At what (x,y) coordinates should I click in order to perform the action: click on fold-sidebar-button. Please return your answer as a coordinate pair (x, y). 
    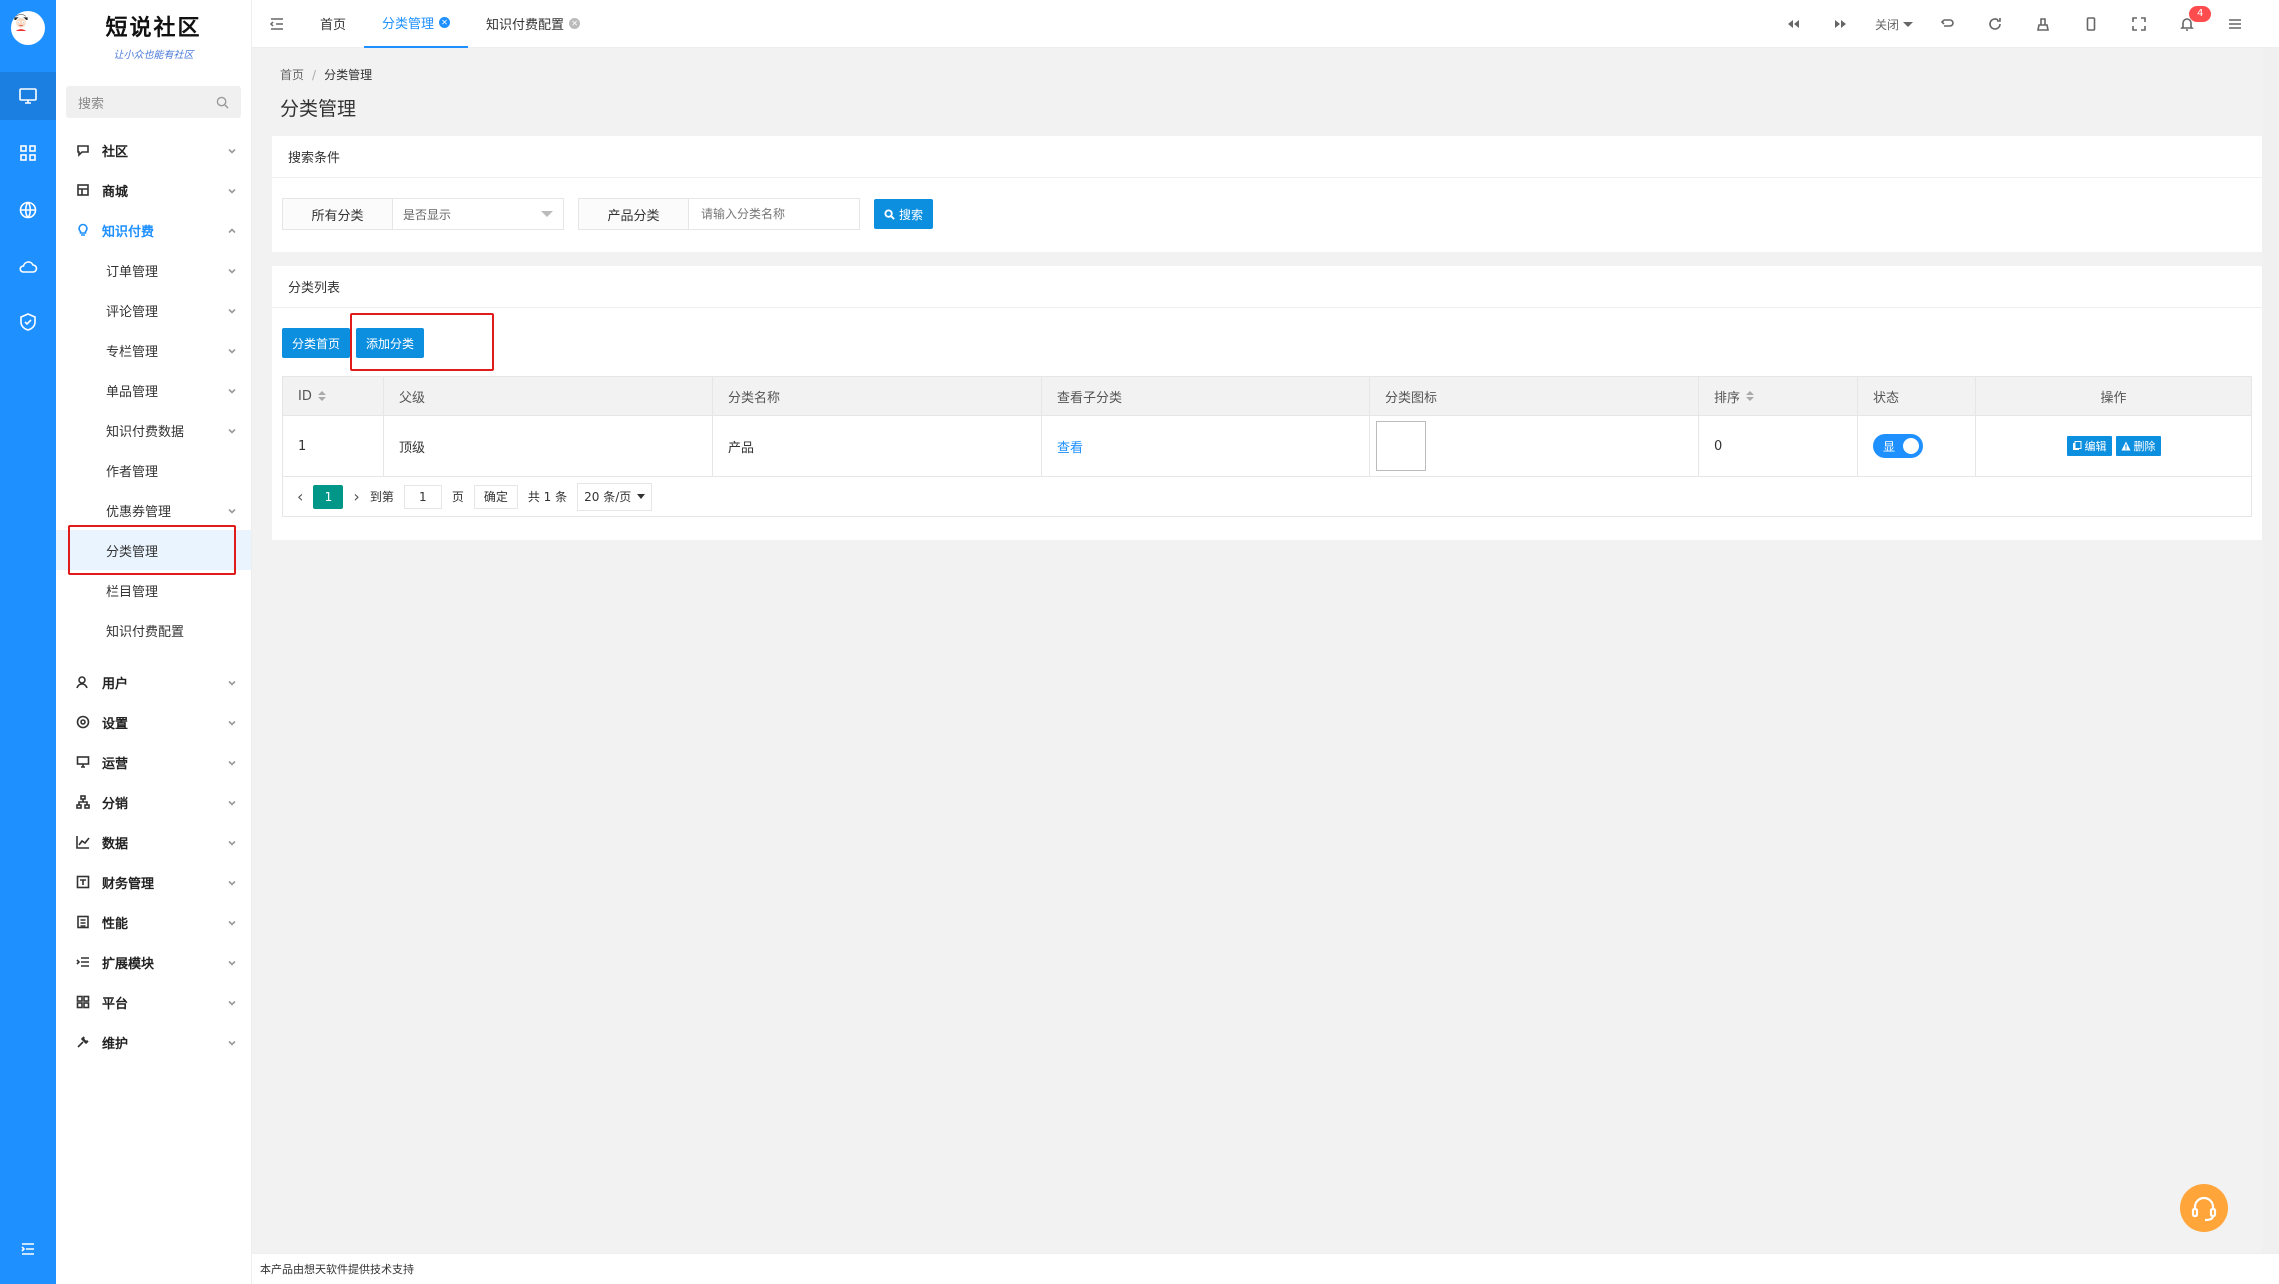
    Looking at the image, I should click on (277, 24).